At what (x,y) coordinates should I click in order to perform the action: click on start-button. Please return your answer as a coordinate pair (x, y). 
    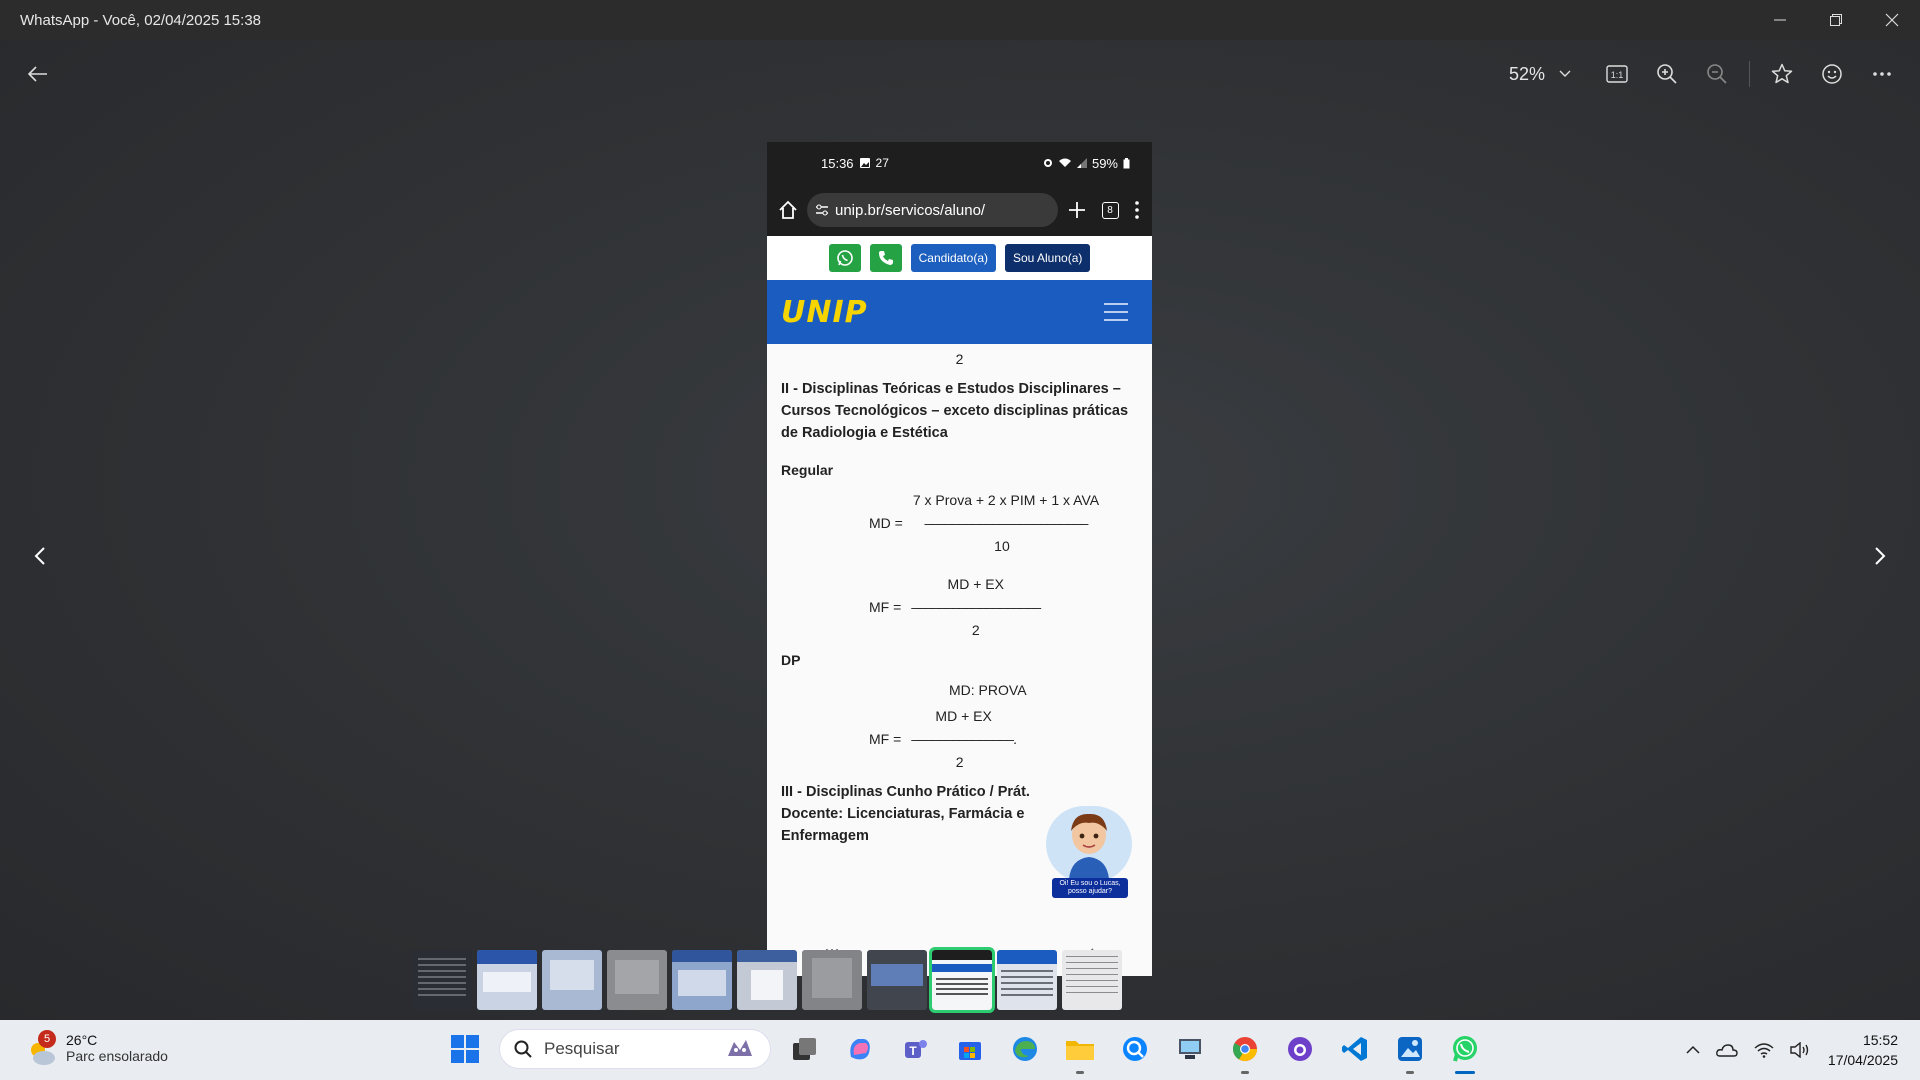
    Looking at the image, I should click on (465, 1049).